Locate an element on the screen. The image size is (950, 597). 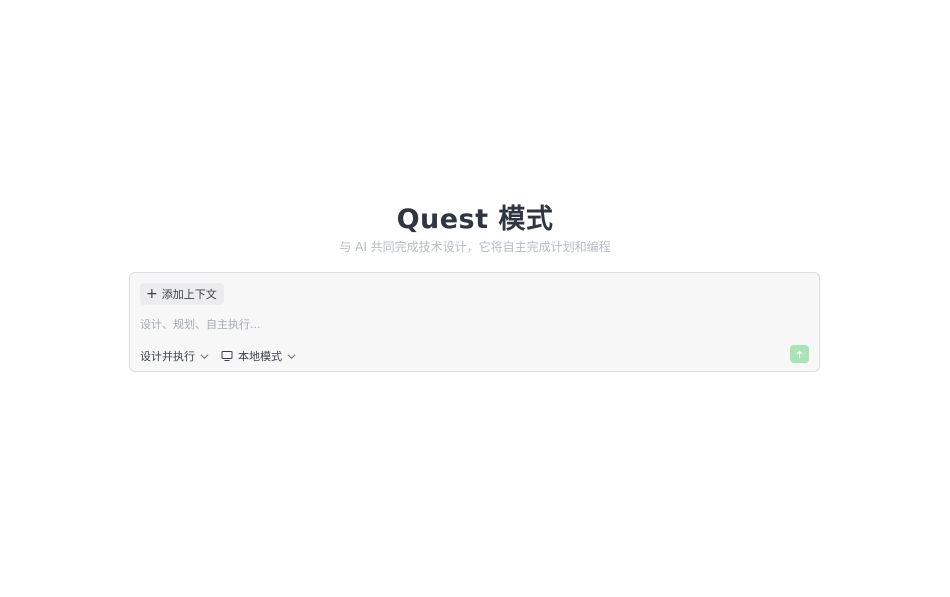
monitor-icon is located at coordinates (227, 356).